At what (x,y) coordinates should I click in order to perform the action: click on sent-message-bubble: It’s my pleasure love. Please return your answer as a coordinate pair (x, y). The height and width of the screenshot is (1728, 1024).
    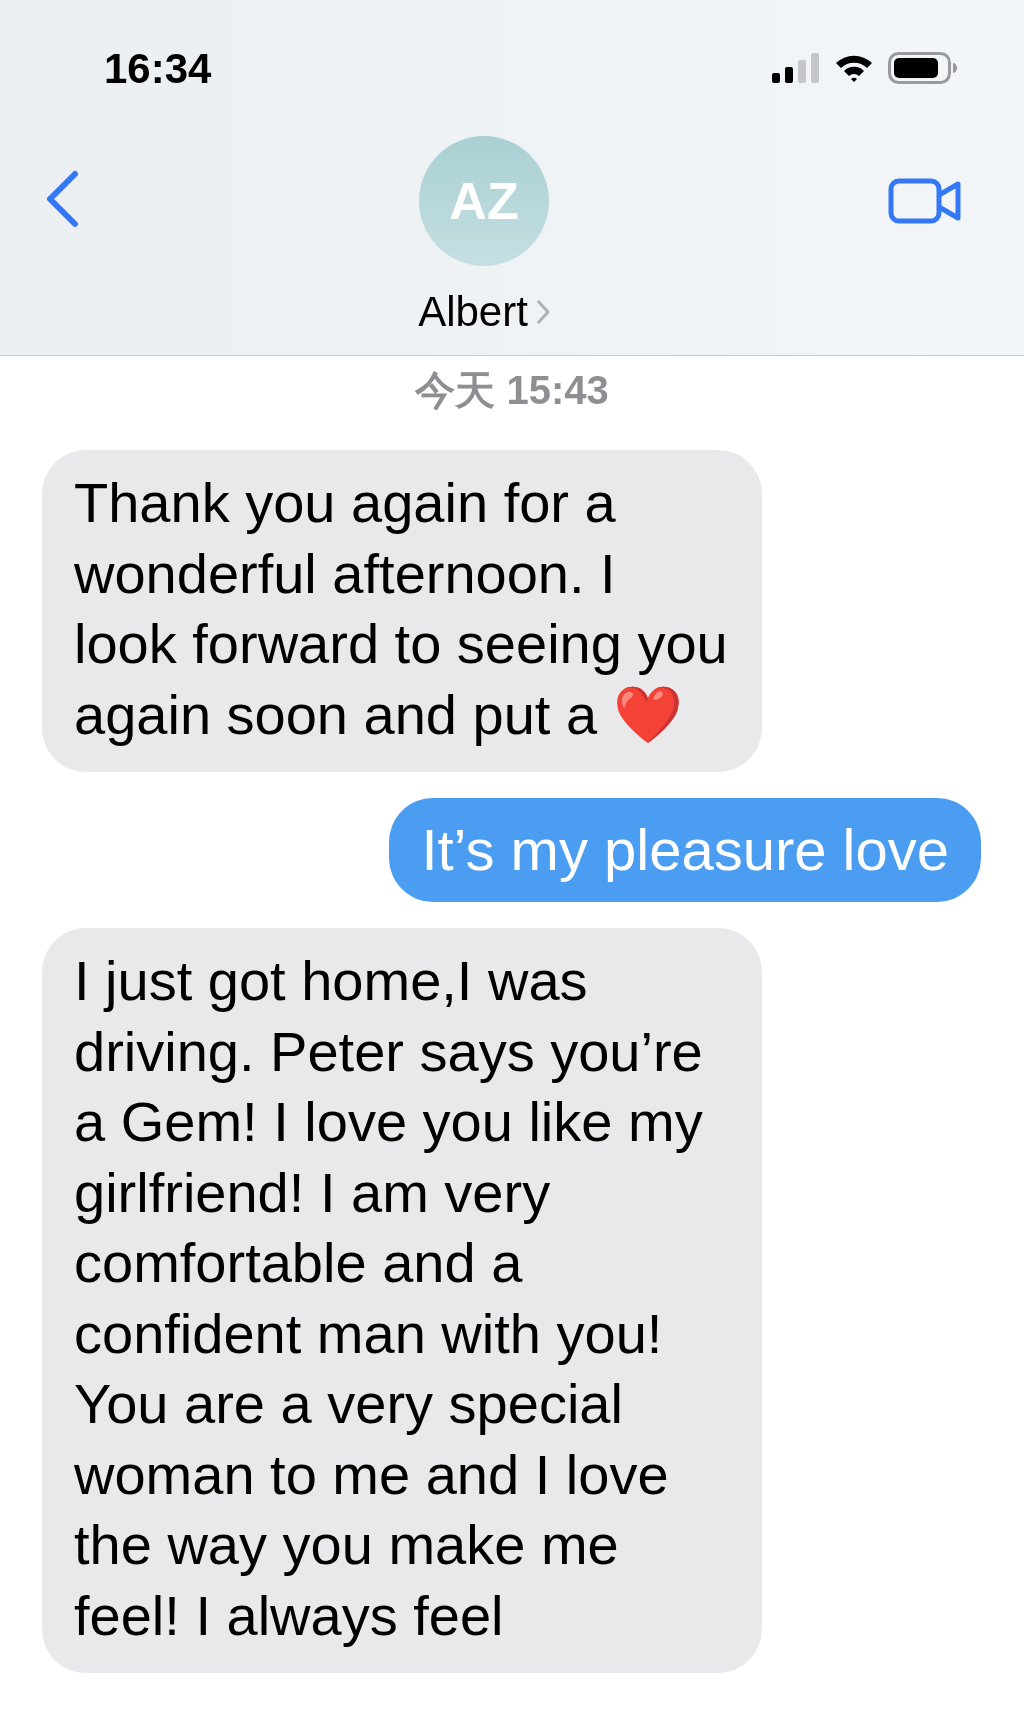
    Looking at the image, I should click on (685, 850).